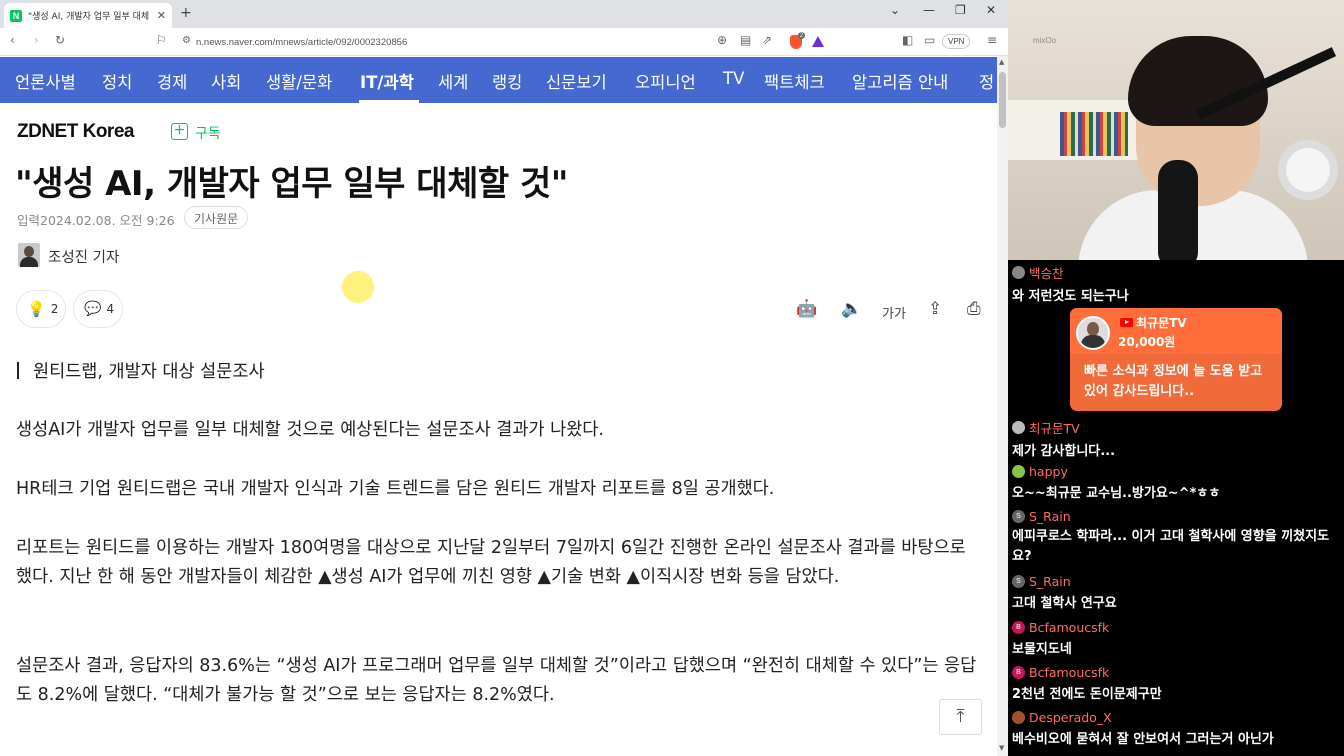 This screenshot has height=756, width=1344. I want to click on nav-item: 팩트체크, so click(794, 81).